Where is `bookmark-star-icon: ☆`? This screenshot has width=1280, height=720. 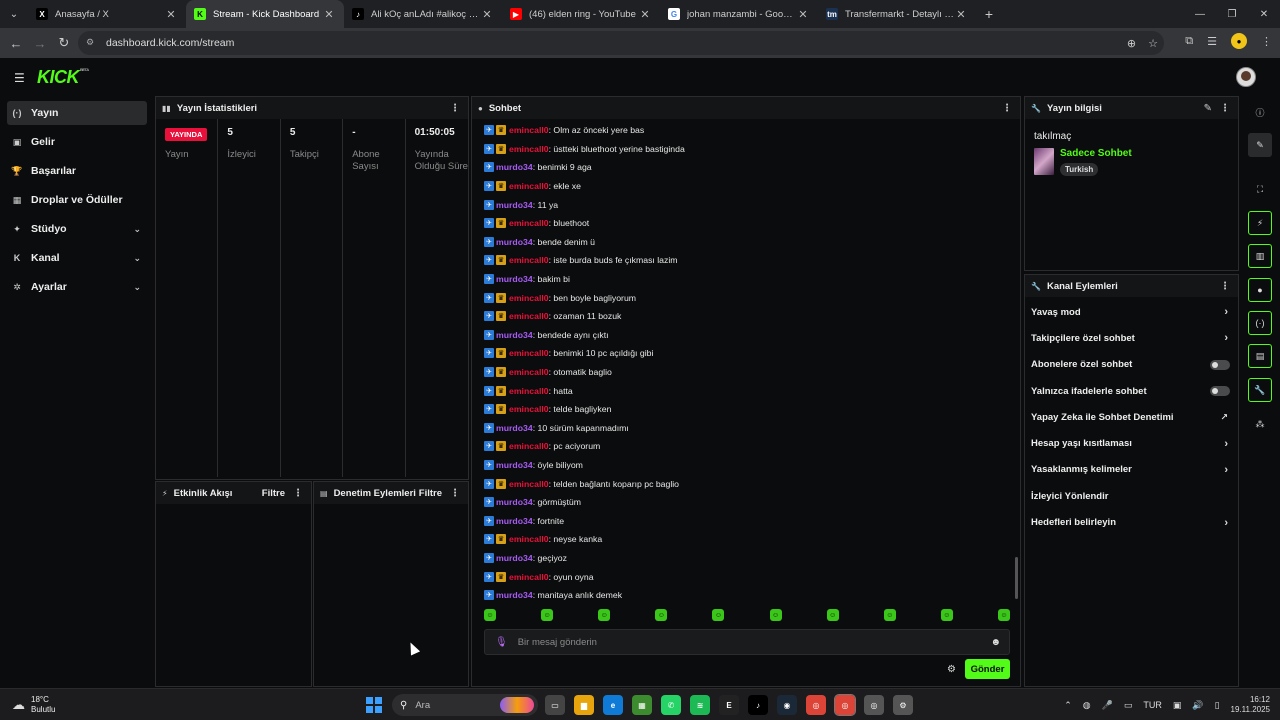
bookmark-star-icon: ☆ is located at coordinates (1153, 43).